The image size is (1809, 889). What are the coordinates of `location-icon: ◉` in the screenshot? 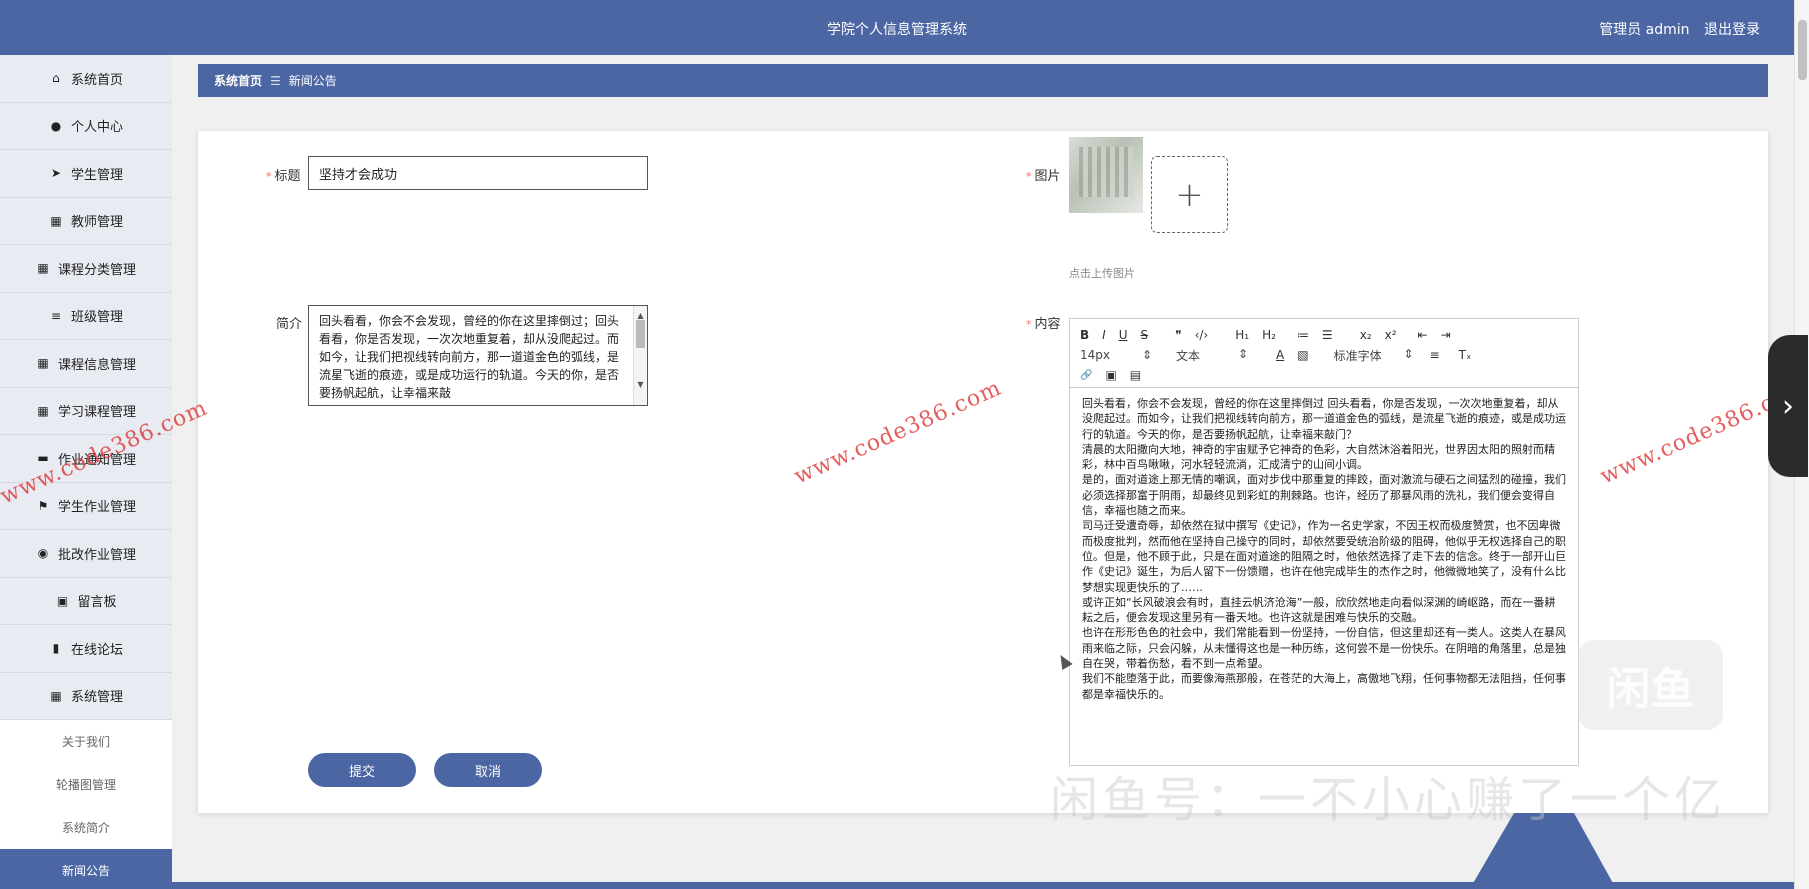 It's located at (43, 553).